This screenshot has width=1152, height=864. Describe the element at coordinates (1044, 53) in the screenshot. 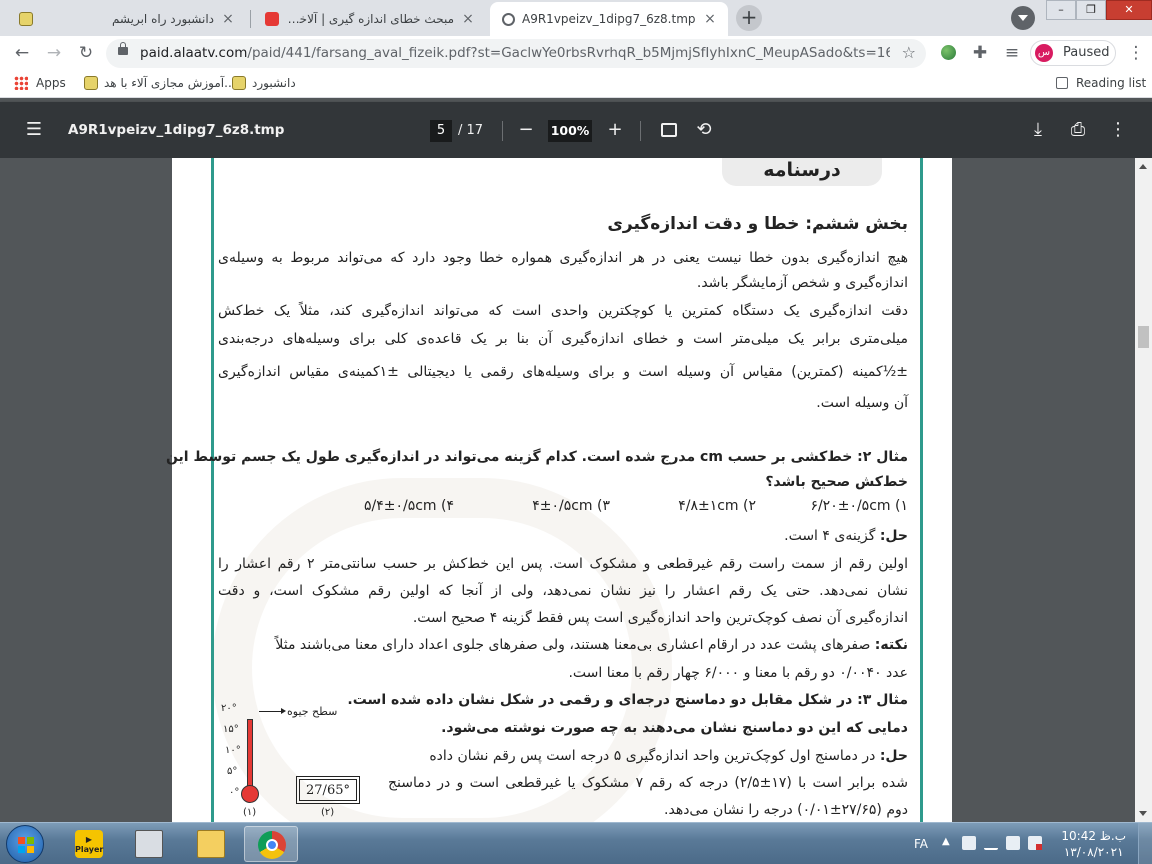

I see `avatar: س` at that location.